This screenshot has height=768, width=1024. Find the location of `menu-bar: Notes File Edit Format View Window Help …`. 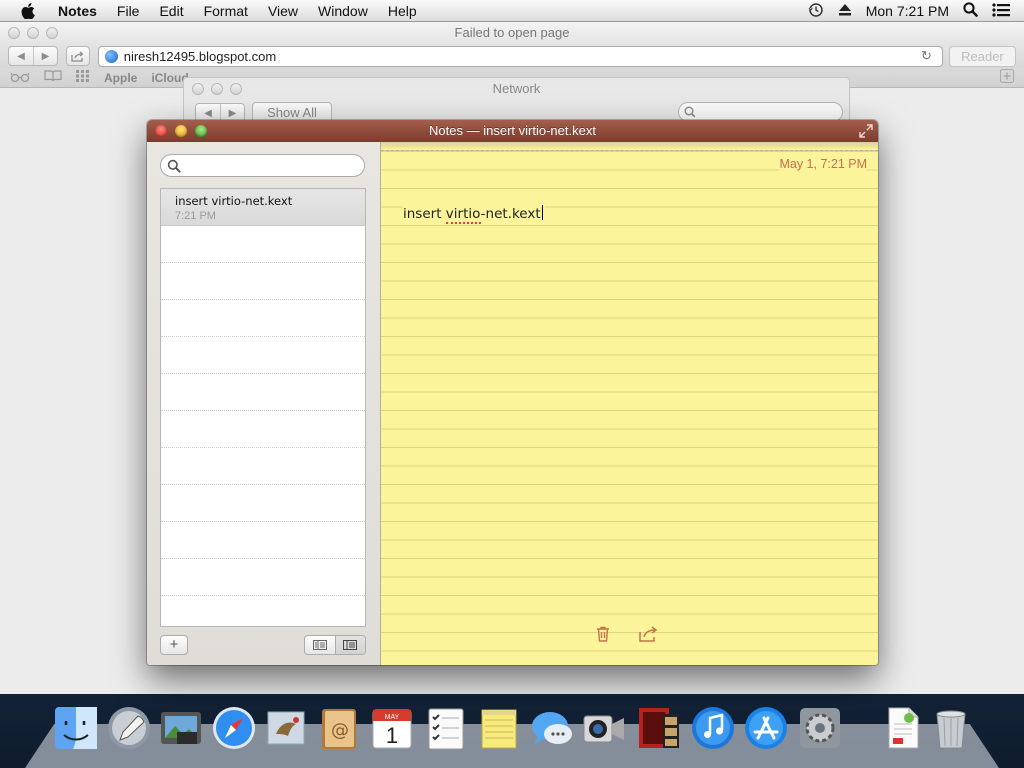

menu-bar: Notes File Edit Format View Window Help … is located at coordinates (512, 11).